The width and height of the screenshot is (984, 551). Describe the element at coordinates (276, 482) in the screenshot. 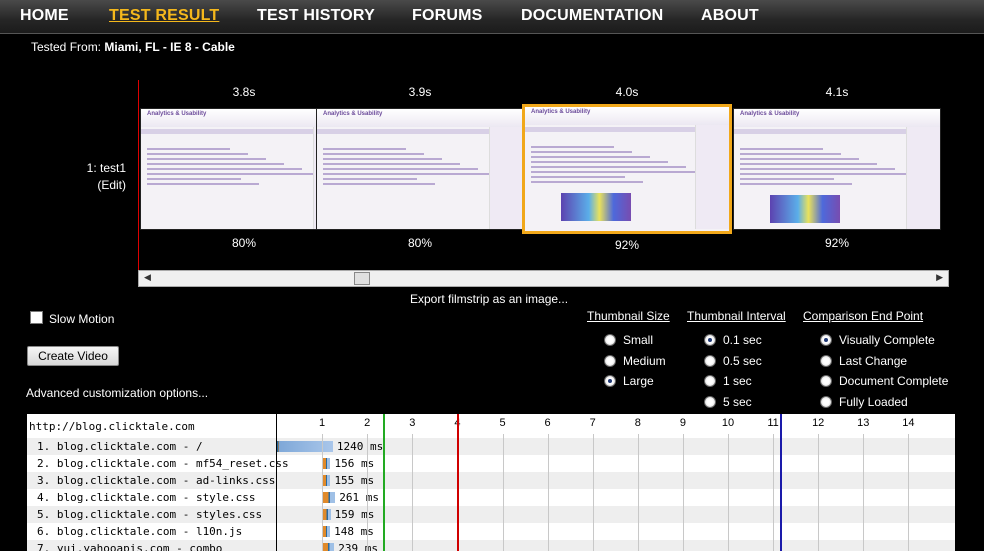

I see `waterfall-divider` at that location.